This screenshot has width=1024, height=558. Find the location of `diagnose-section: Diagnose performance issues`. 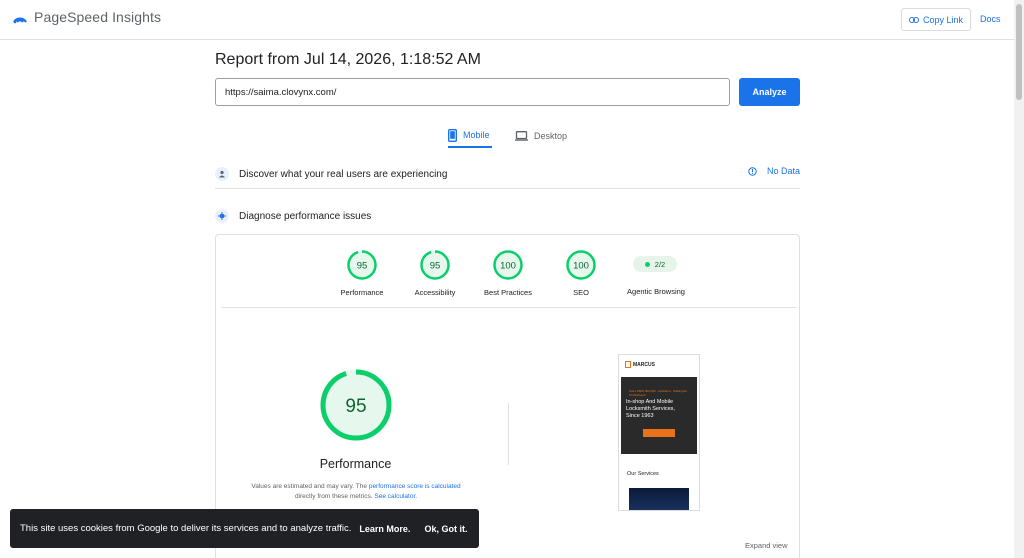

diagnose-section: Diagnose performance issues is located at coordinates (507, 216).